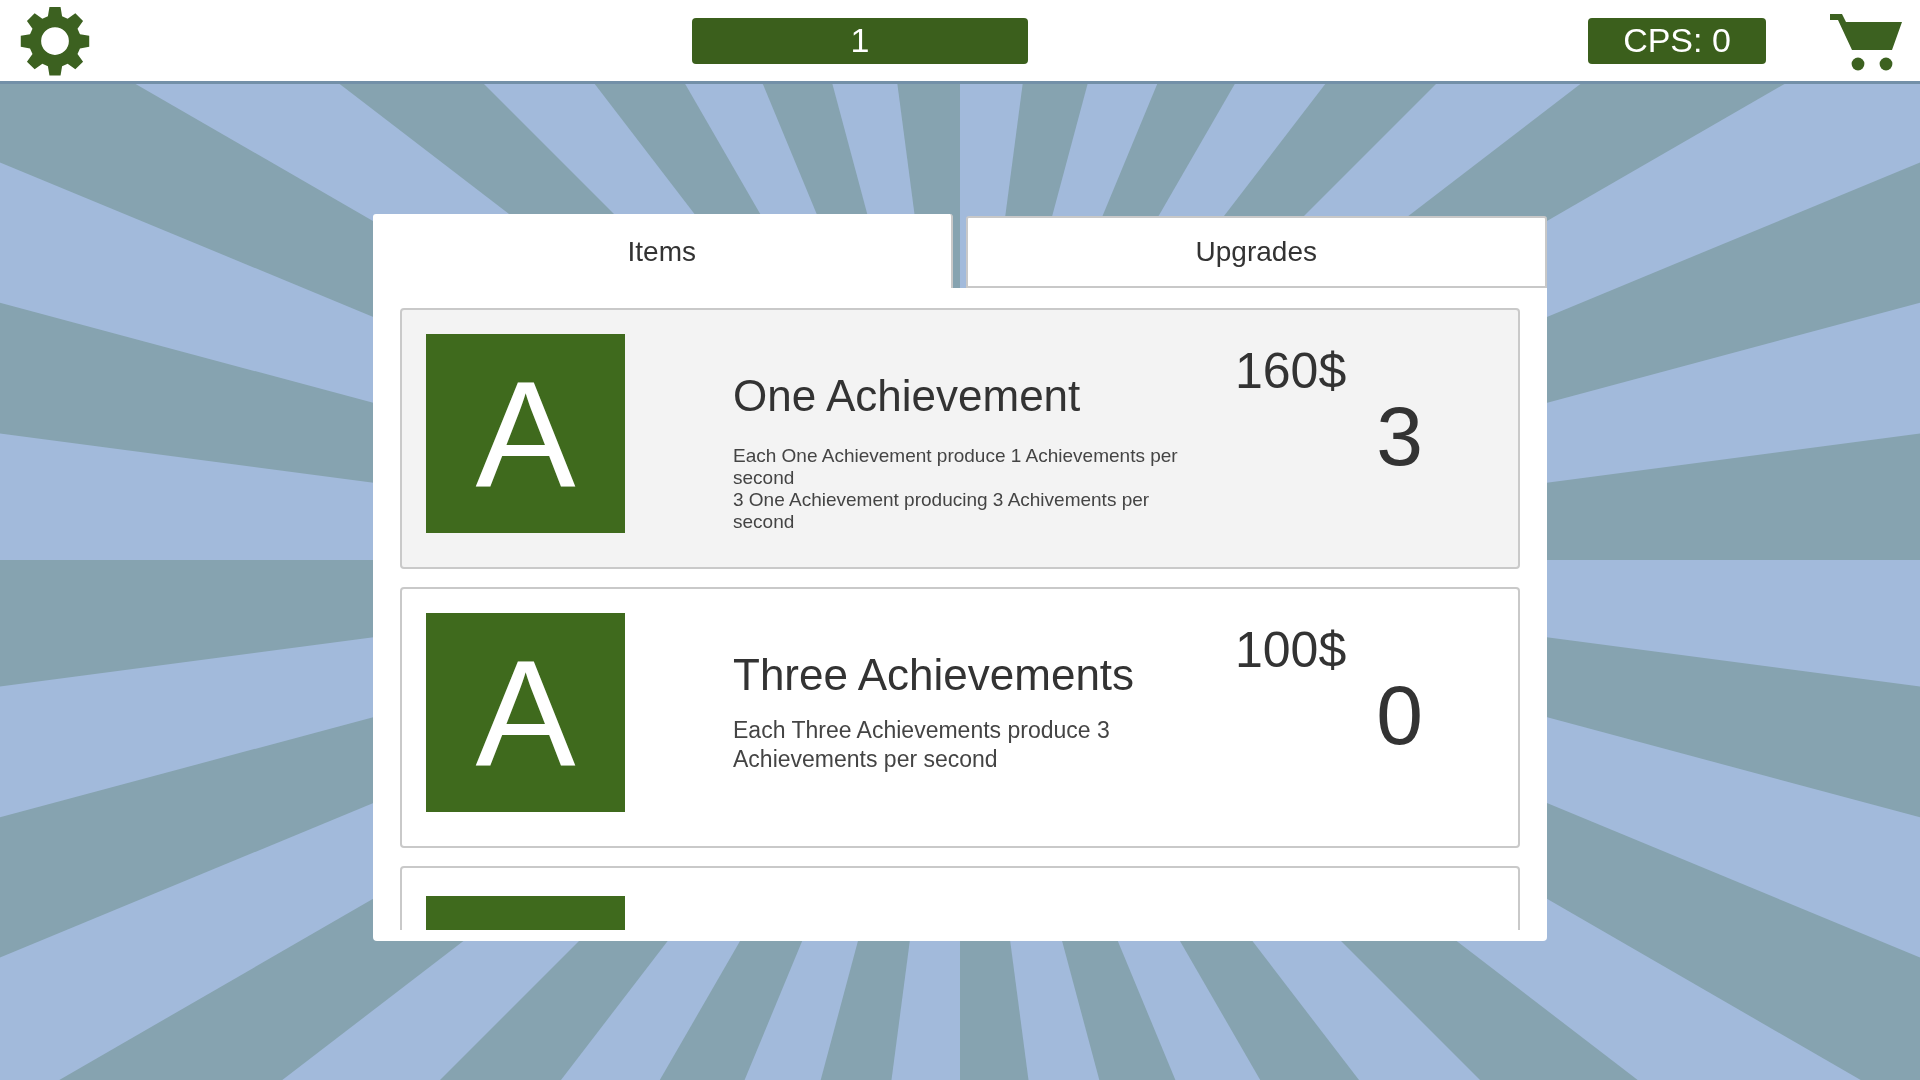 The height and width of the screenshot is (1080, 1920). What do you see at coordinates (1291, 650) in the screenshot?
I see `item-price: 100$` at bounding box center [1291, 650].